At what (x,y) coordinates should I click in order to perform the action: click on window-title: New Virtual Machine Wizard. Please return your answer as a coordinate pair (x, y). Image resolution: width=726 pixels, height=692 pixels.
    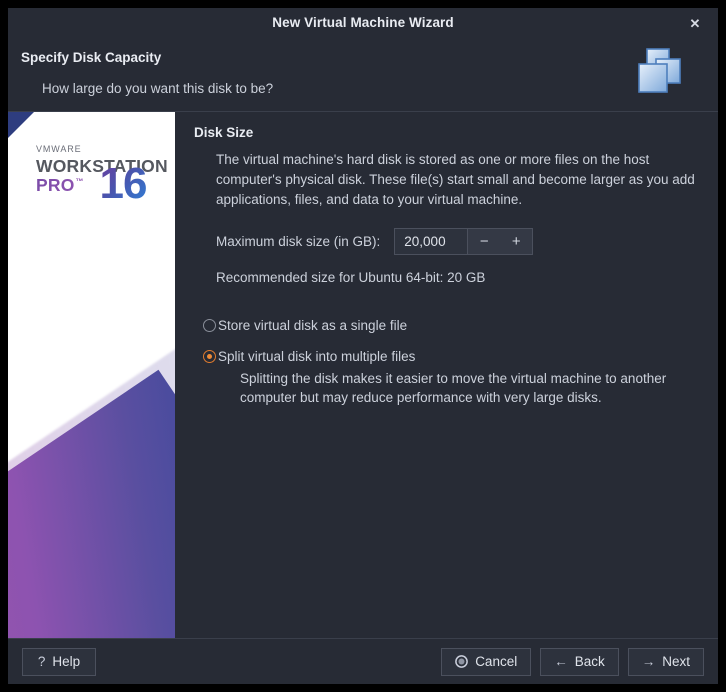
    Looking at the image, I should click on (363, 22).